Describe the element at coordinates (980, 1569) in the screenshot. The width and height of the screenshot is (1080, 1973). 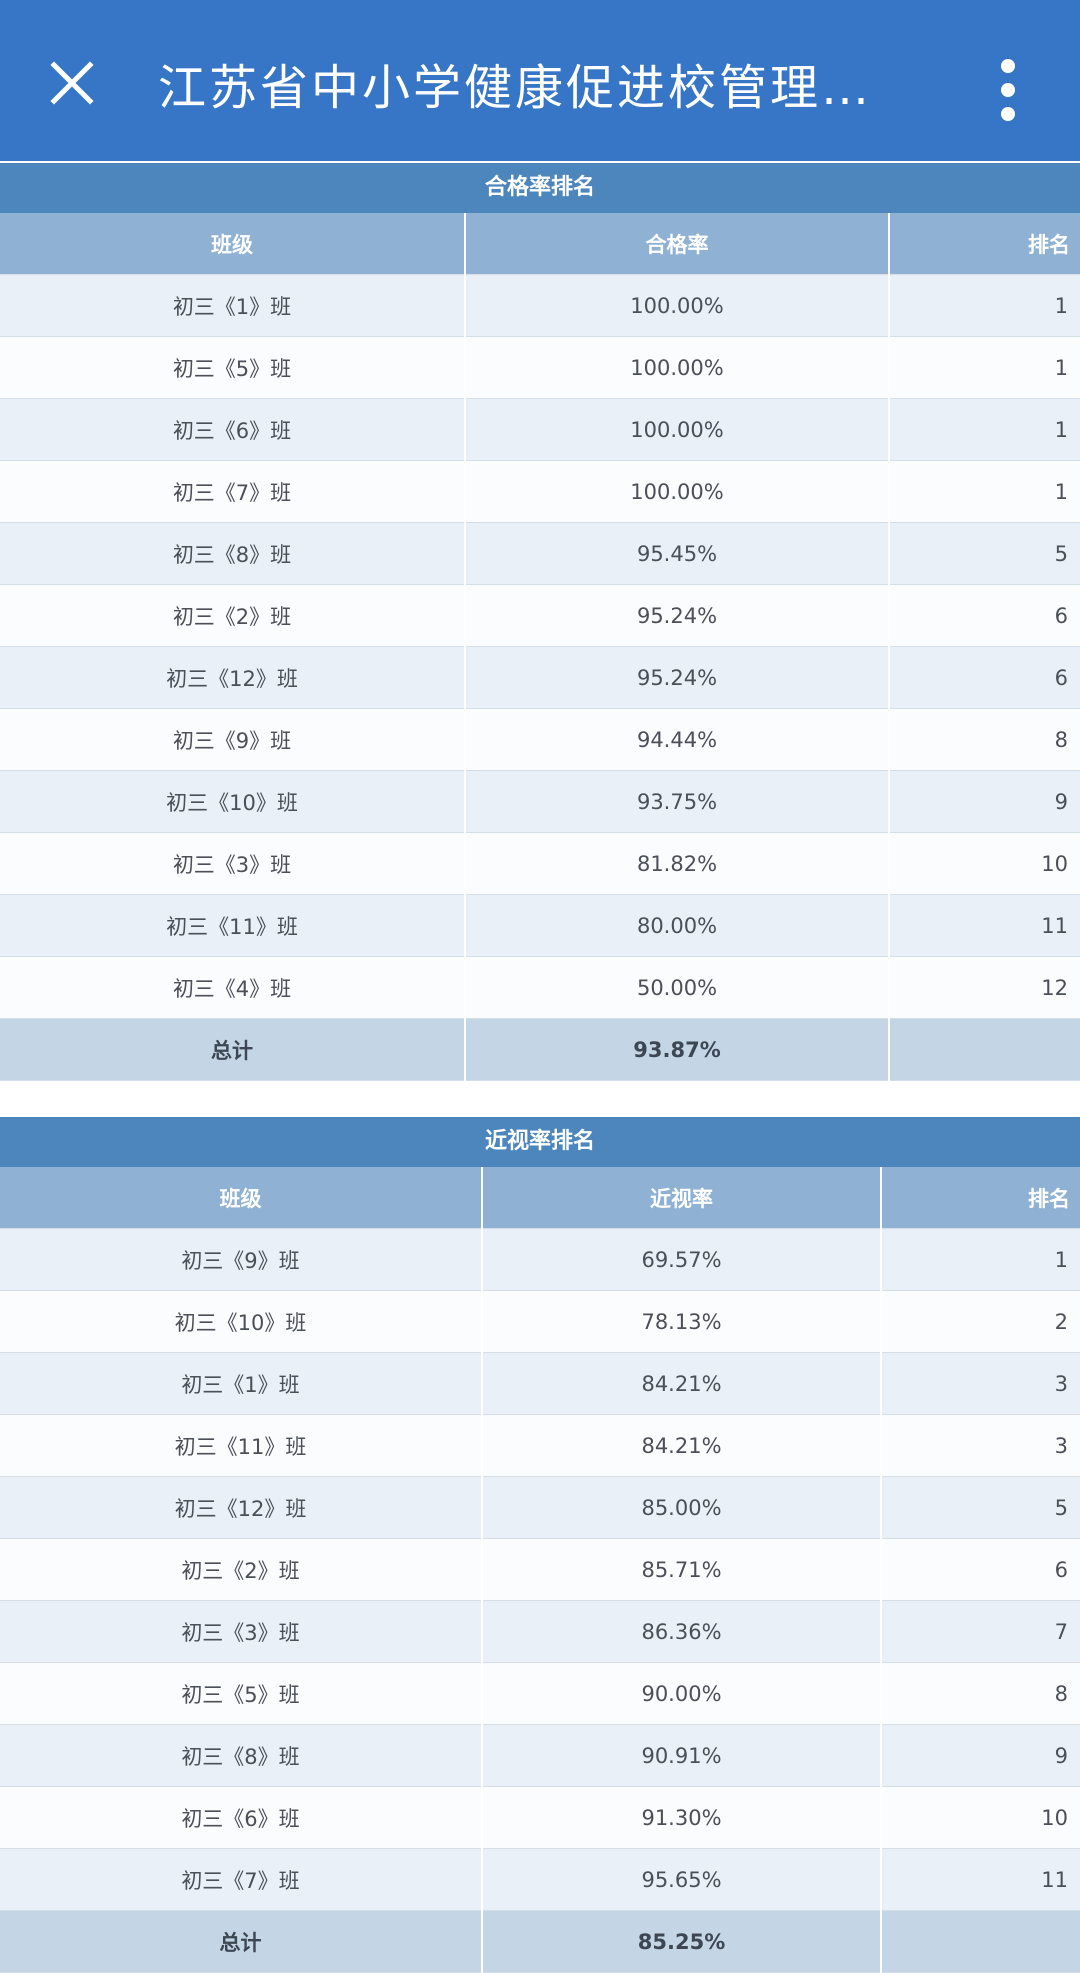
I see `cell-rank: 6` at that location.